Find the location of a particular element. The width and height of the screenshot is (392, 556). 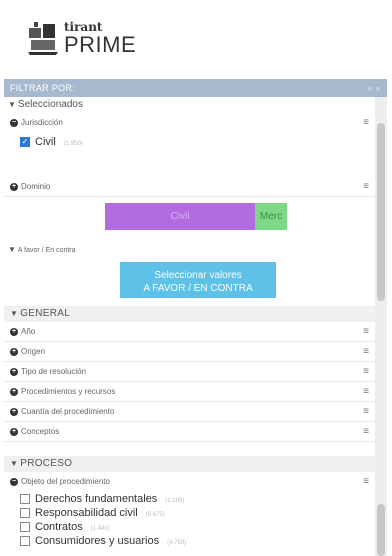

filter-row-conceptos: + Conceptos ≡ is located at coordinates (189, 432).